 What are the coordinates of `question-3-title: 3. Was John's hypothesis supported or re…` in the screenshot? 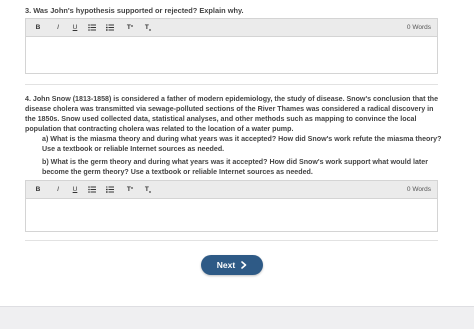 It's located at (134, 10).